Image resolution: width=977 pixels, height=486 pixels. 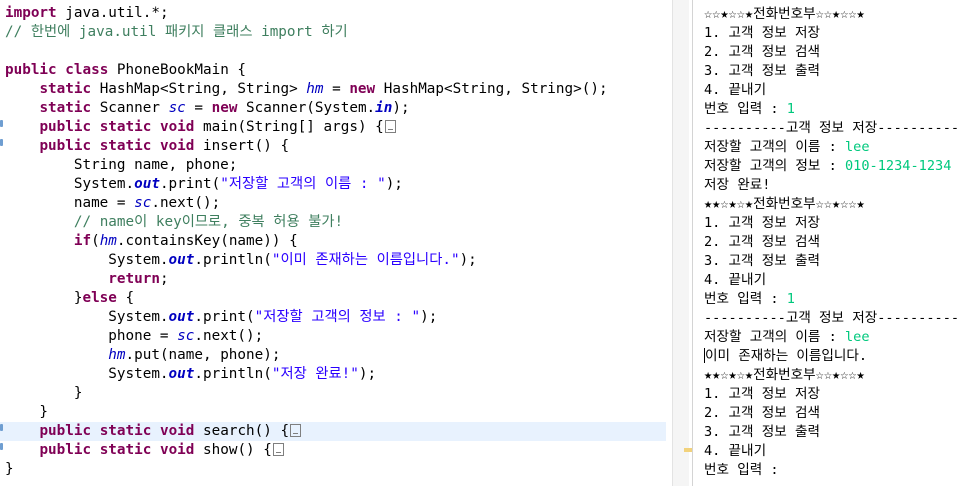 What do you see at coordinates (384, 108) in the screenshot?
I see `code-token: in` at bounding box center [384, 108].